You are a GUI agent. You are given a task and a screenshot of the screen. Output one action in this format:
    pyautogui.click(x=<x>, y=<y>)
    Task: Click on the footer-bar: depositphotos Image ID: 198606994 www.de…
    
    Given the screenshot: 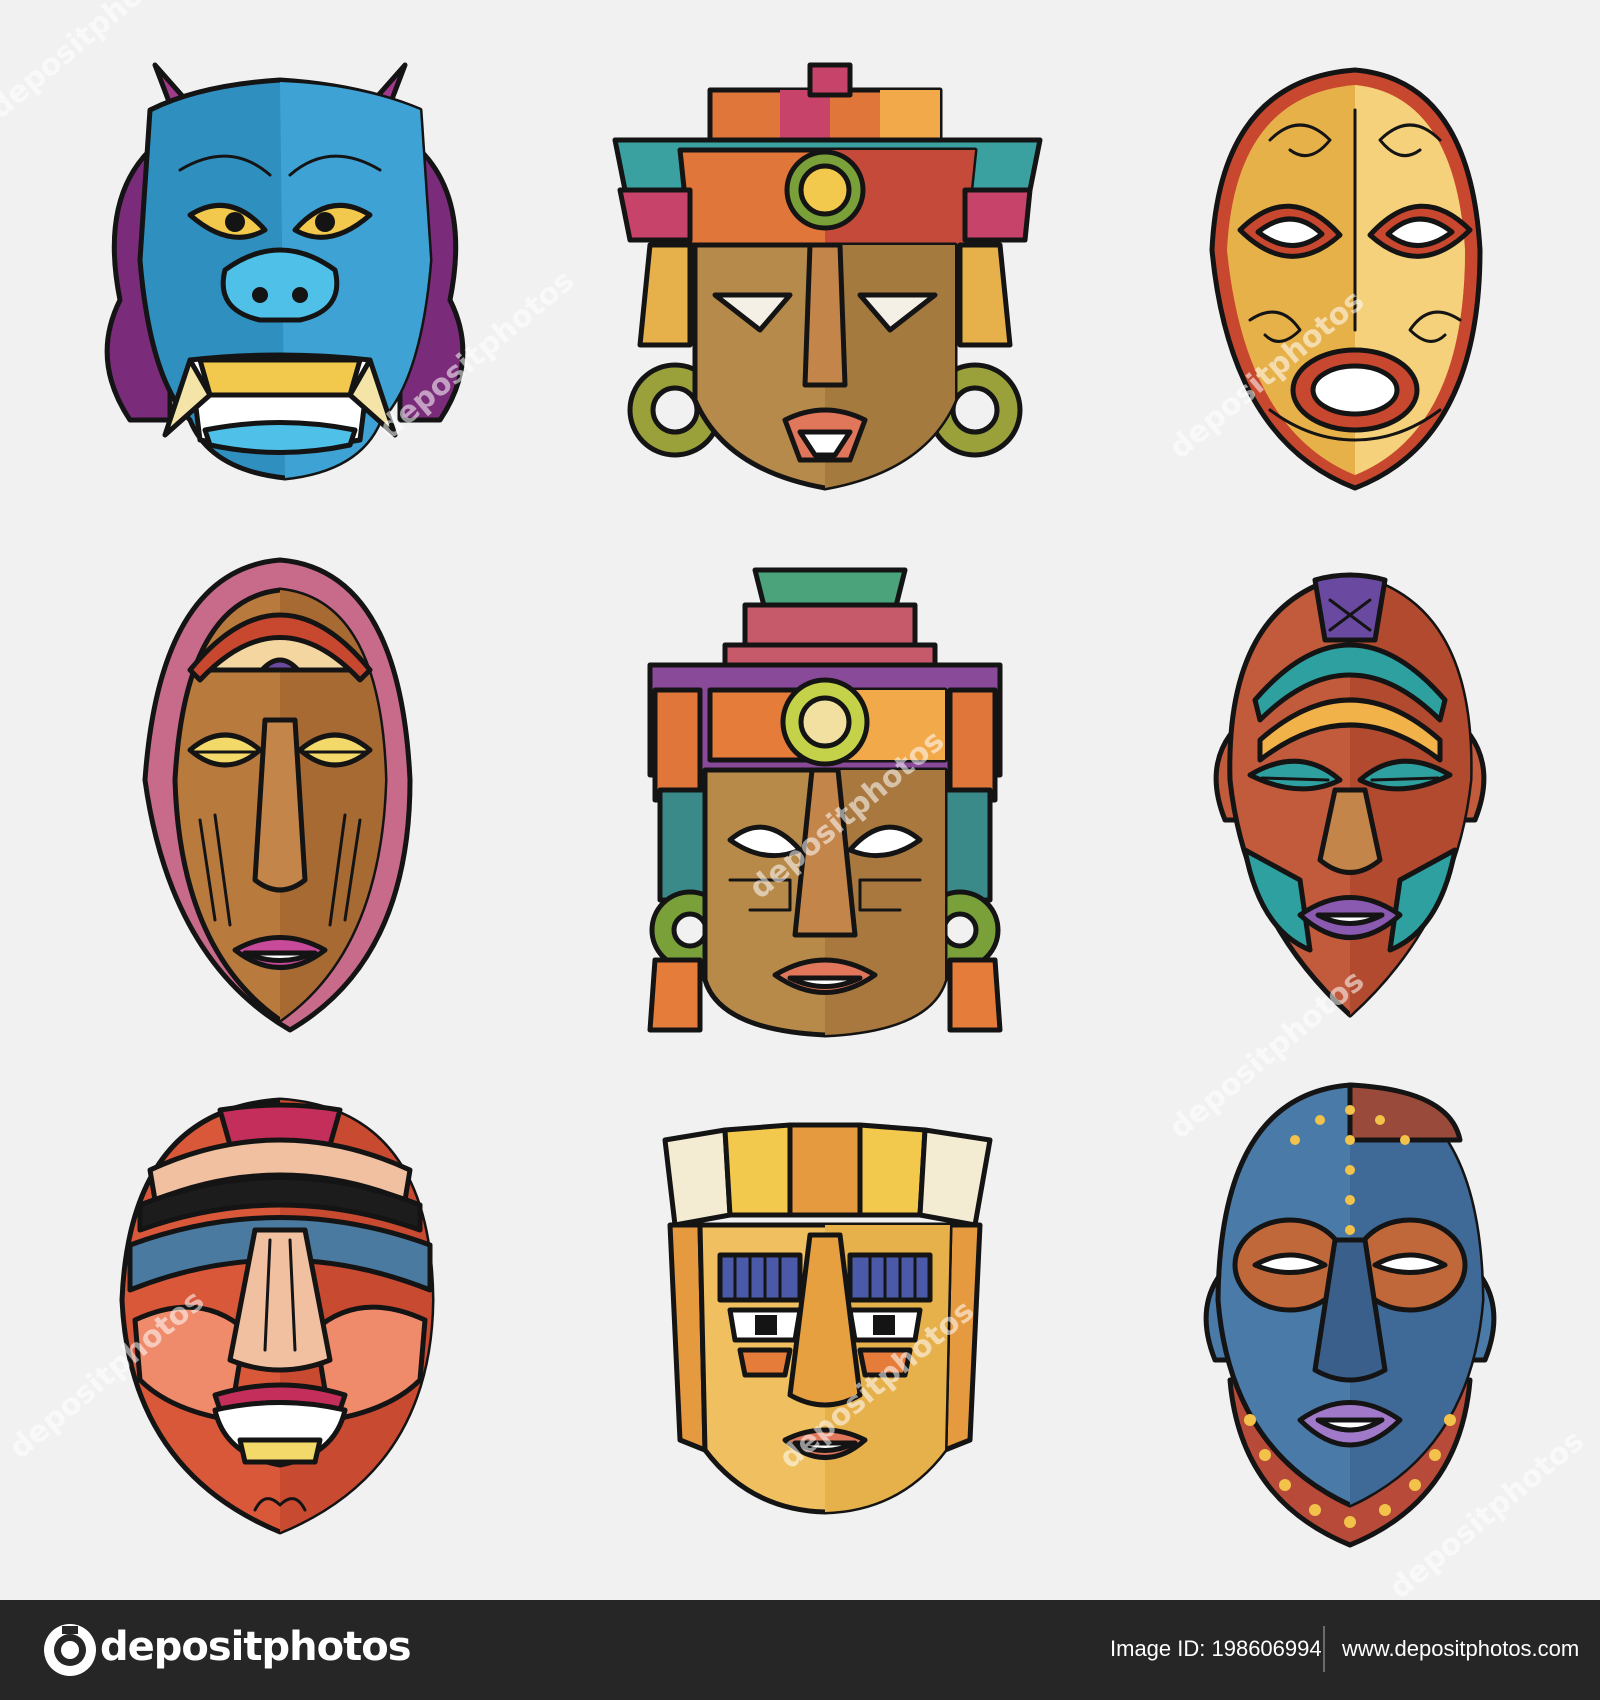 What is the action you would take?
    pyautogui.click(x=800, y=1650)
    